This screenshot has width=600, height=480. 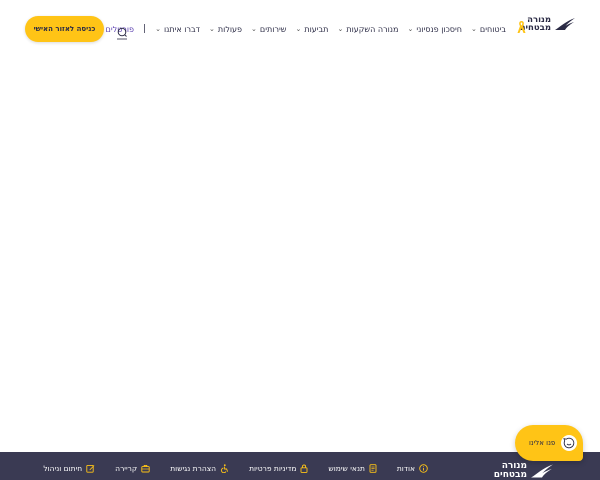 What do you see at coordinates (64, 29) in the screenshot?
I see `personal-area-login-button: כניסה לאזור האישי` at bounding box center [64, 29].